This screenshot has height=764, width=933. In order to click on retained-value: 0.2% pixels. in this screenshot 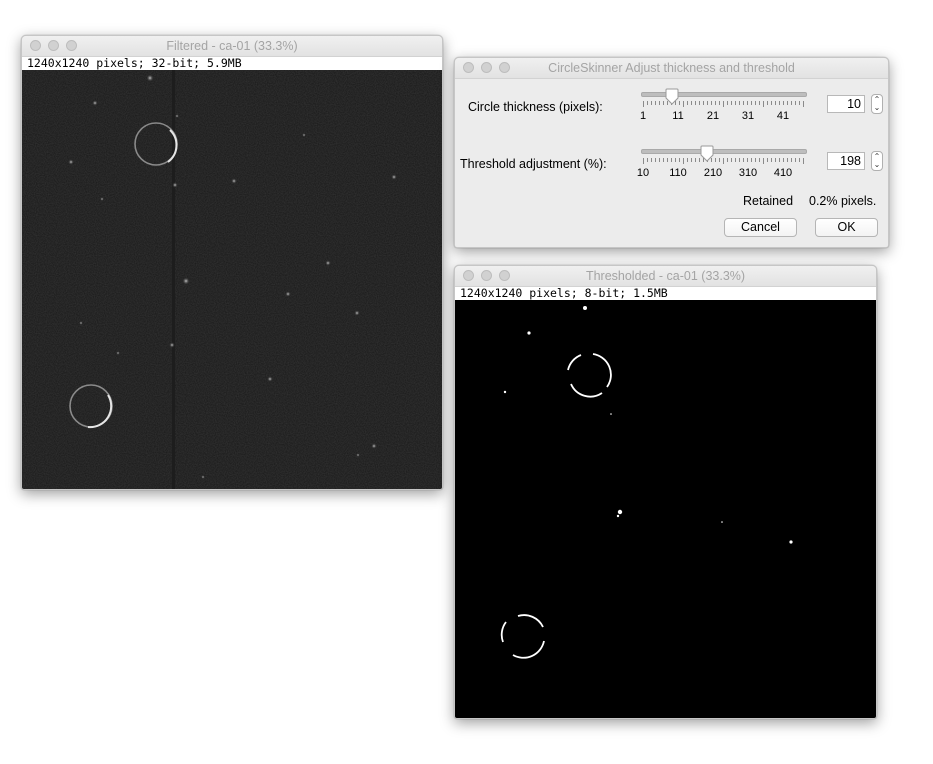, I will do `click(843, 201)`.